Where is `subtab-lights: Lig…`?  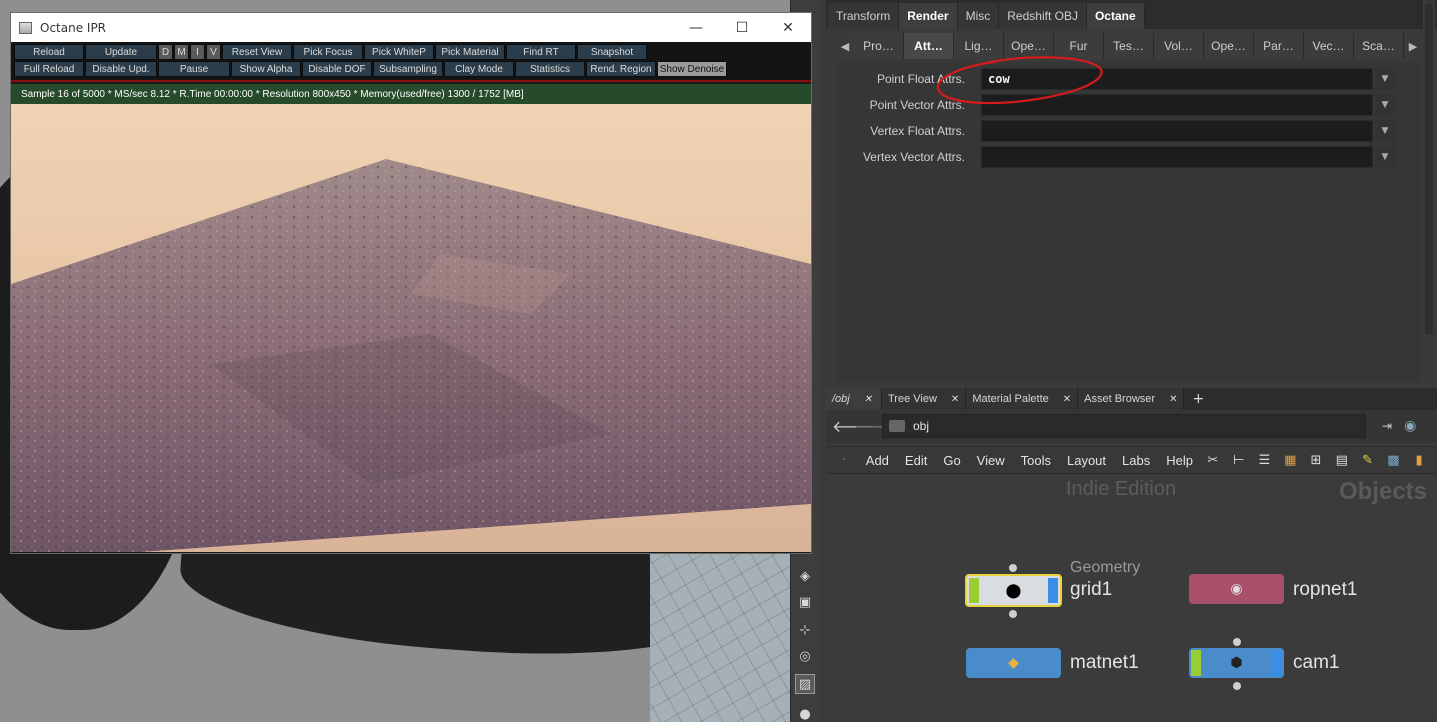
subtab-lights: Lig… is located at coordinates (979, 46).